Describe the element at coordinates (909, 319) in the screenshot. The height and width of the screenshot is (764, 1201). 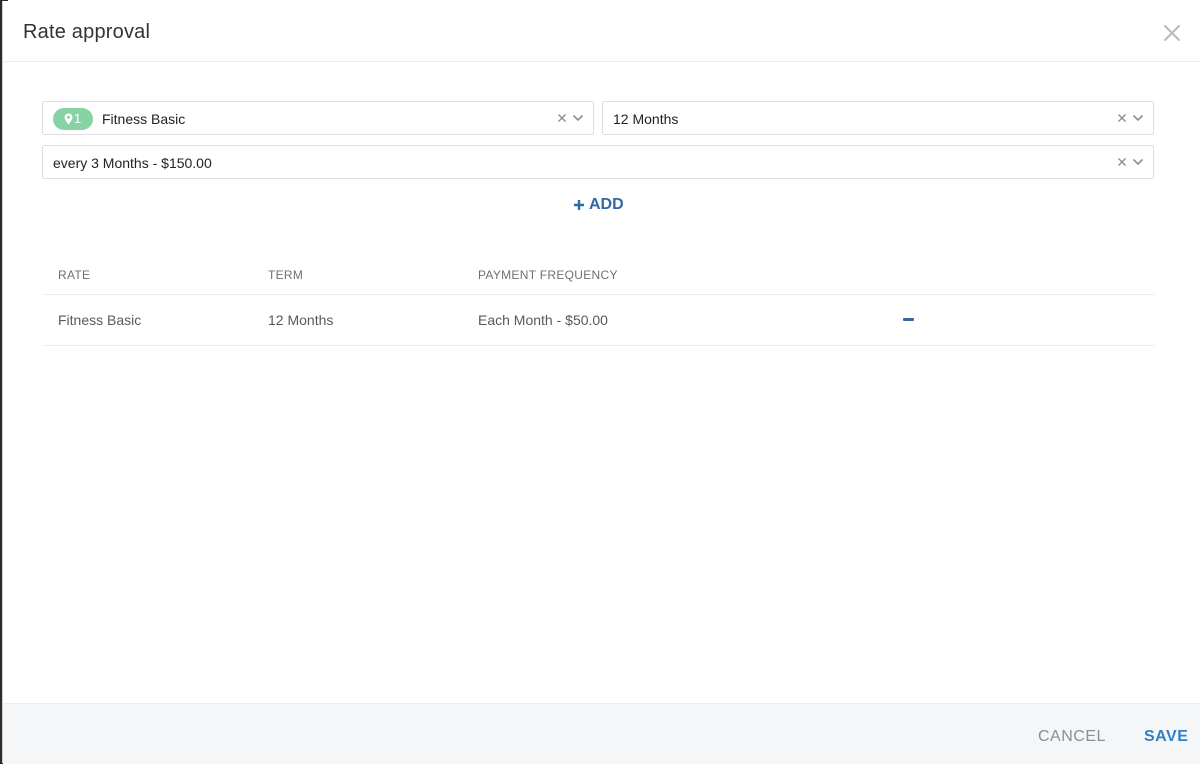
I see `minus-icon` at that location.